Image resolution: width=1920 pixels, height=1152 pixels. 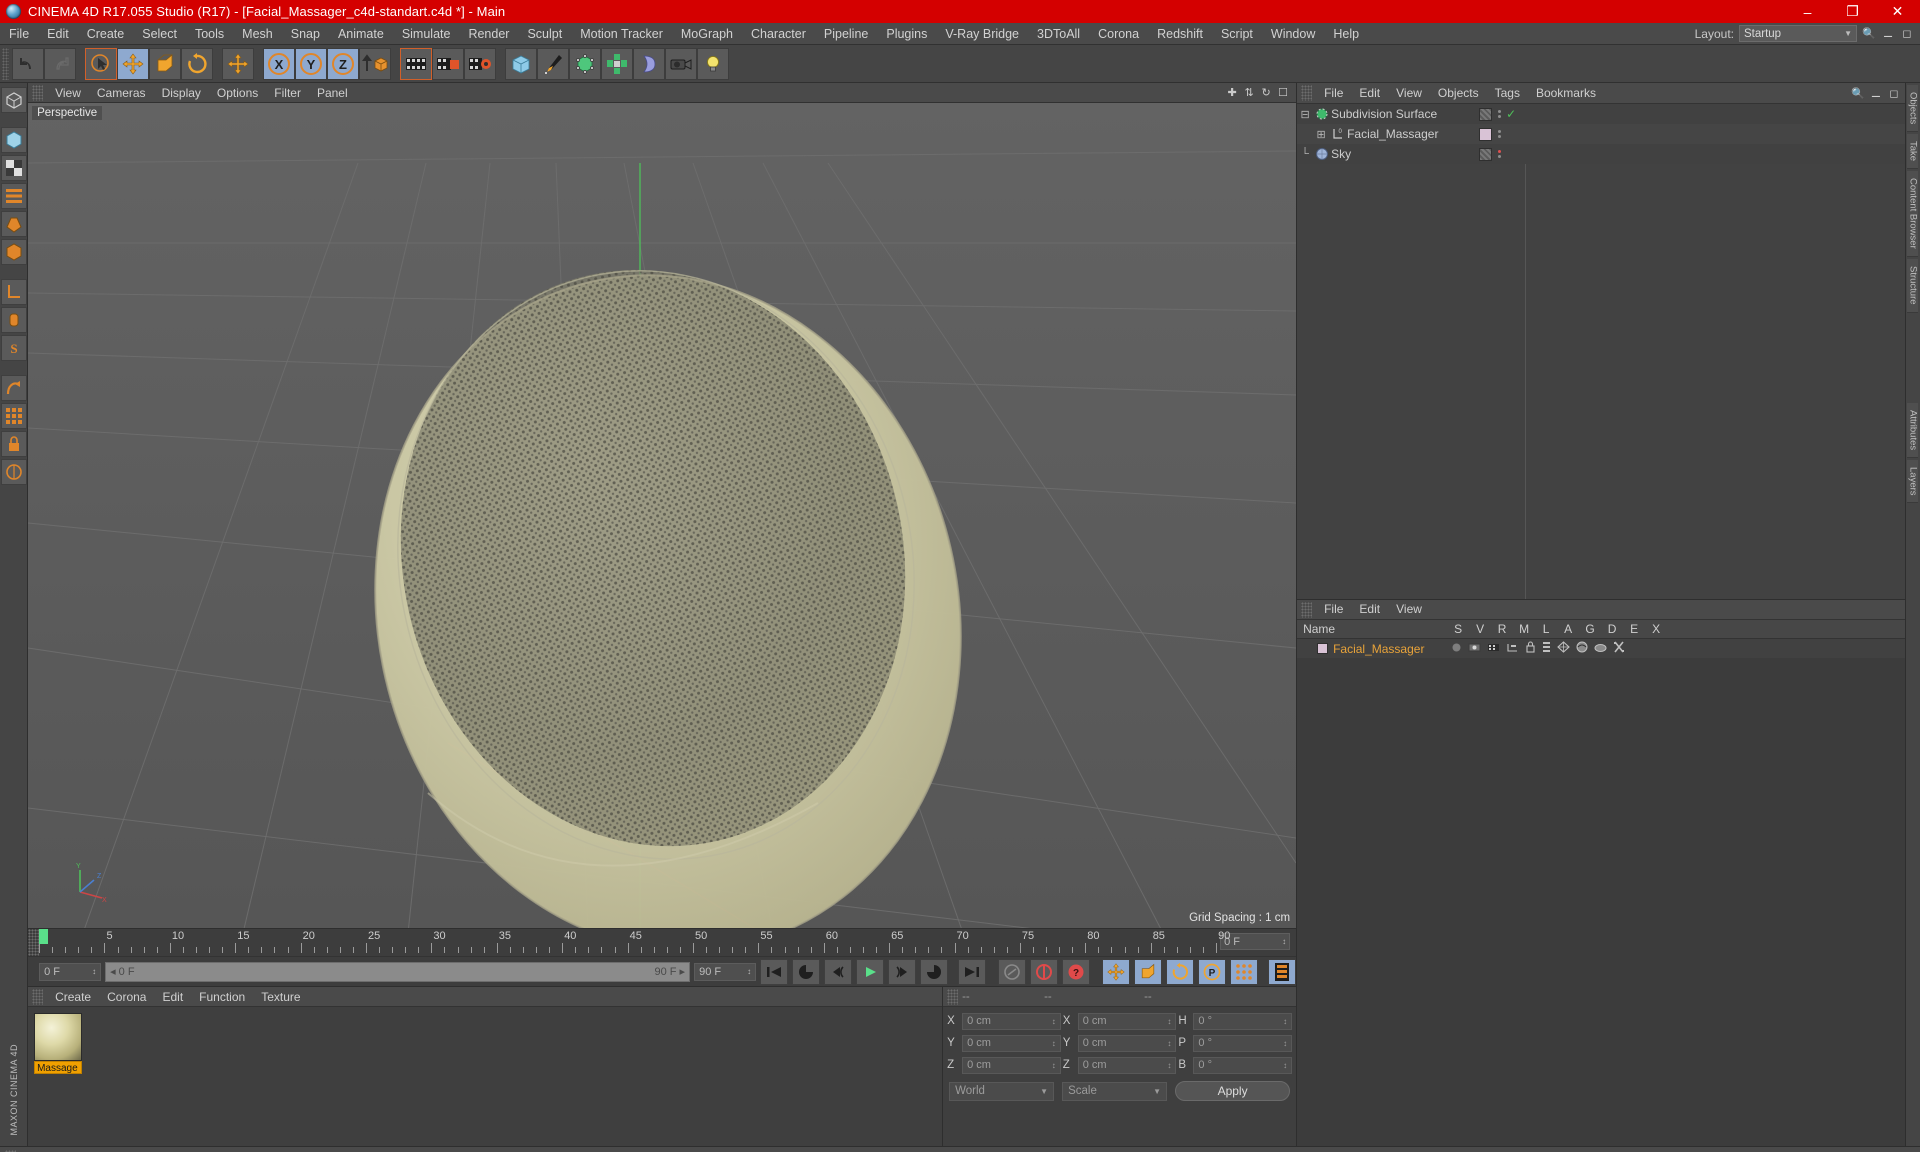 I want to click on redo-button, so click(x=60, y=63).